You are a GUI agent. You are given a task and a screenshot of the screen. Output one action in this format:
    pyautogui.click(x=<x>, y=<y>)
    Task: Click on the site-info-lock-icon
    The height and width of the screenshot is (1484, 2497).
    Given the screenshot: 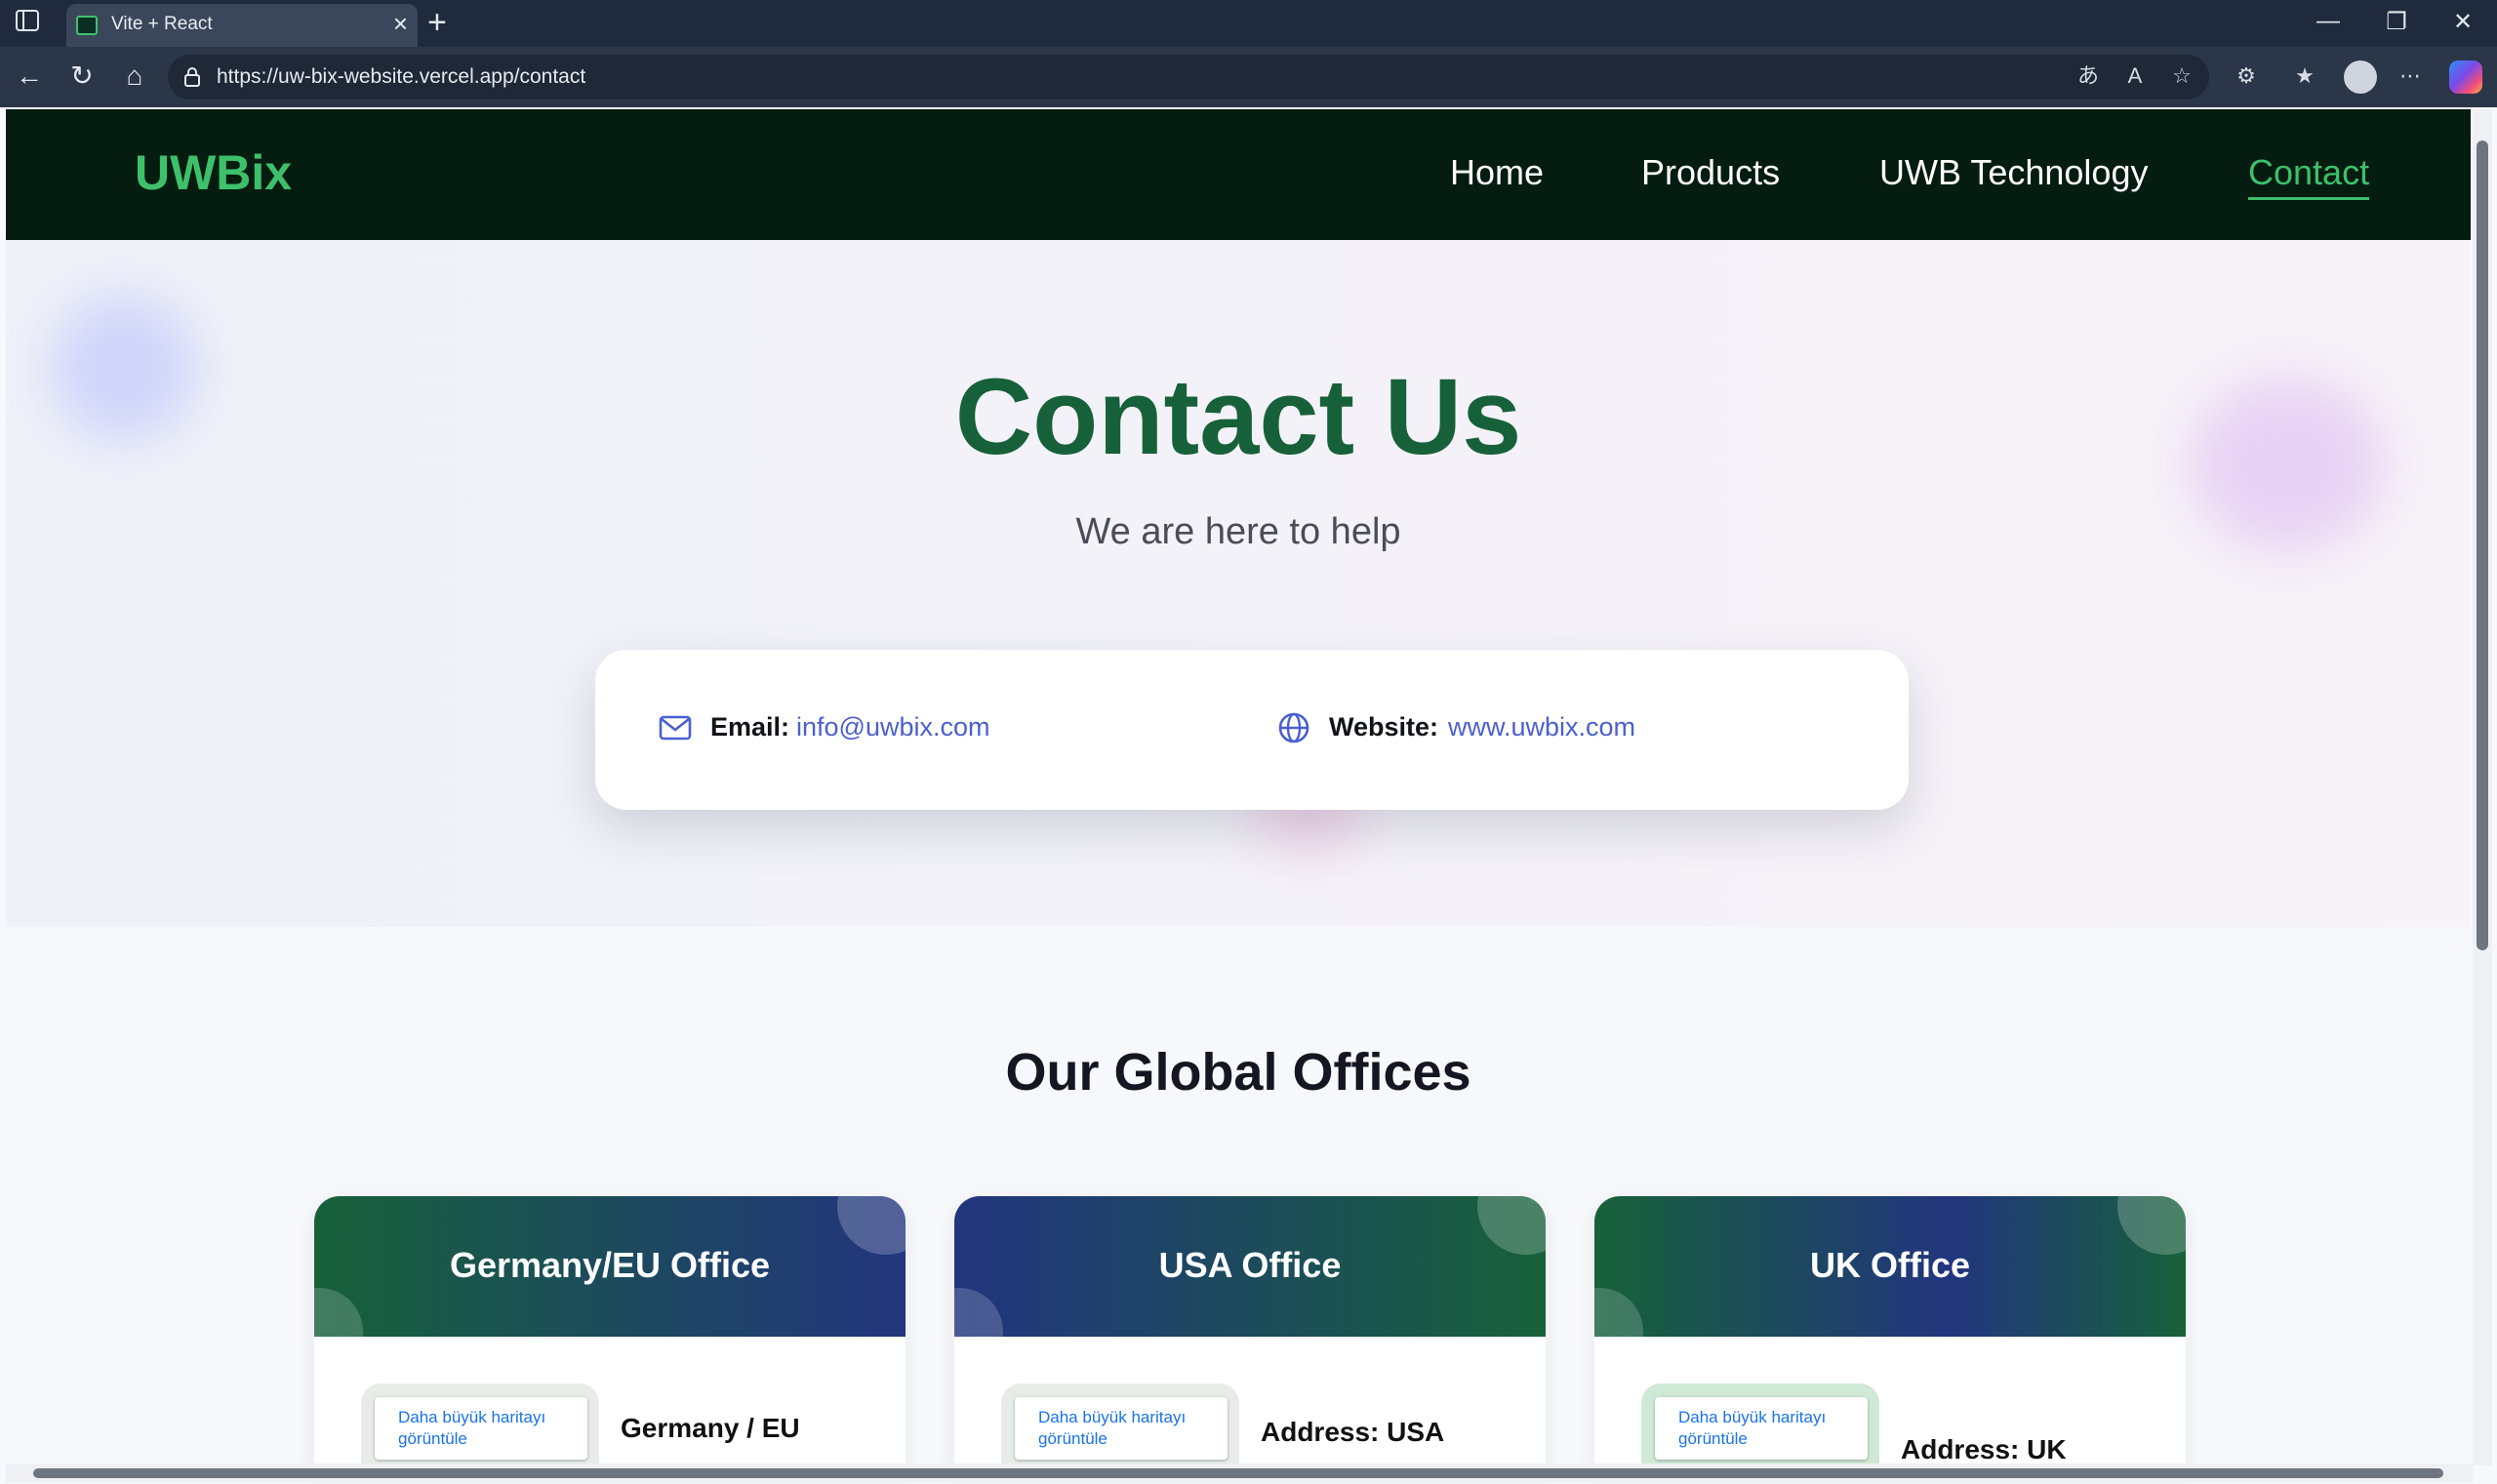 What is the action you would take?
    pyautogui.click(x=192, y=77)
    